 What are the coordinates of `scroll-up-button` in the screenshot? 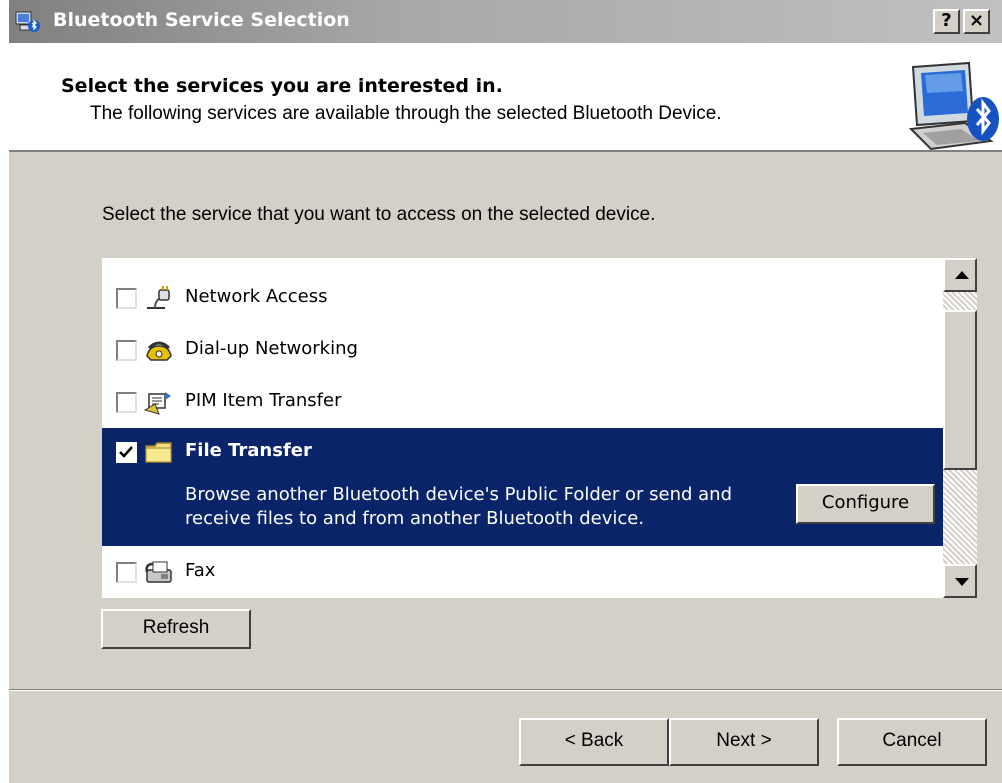 It's located at (960, 275).